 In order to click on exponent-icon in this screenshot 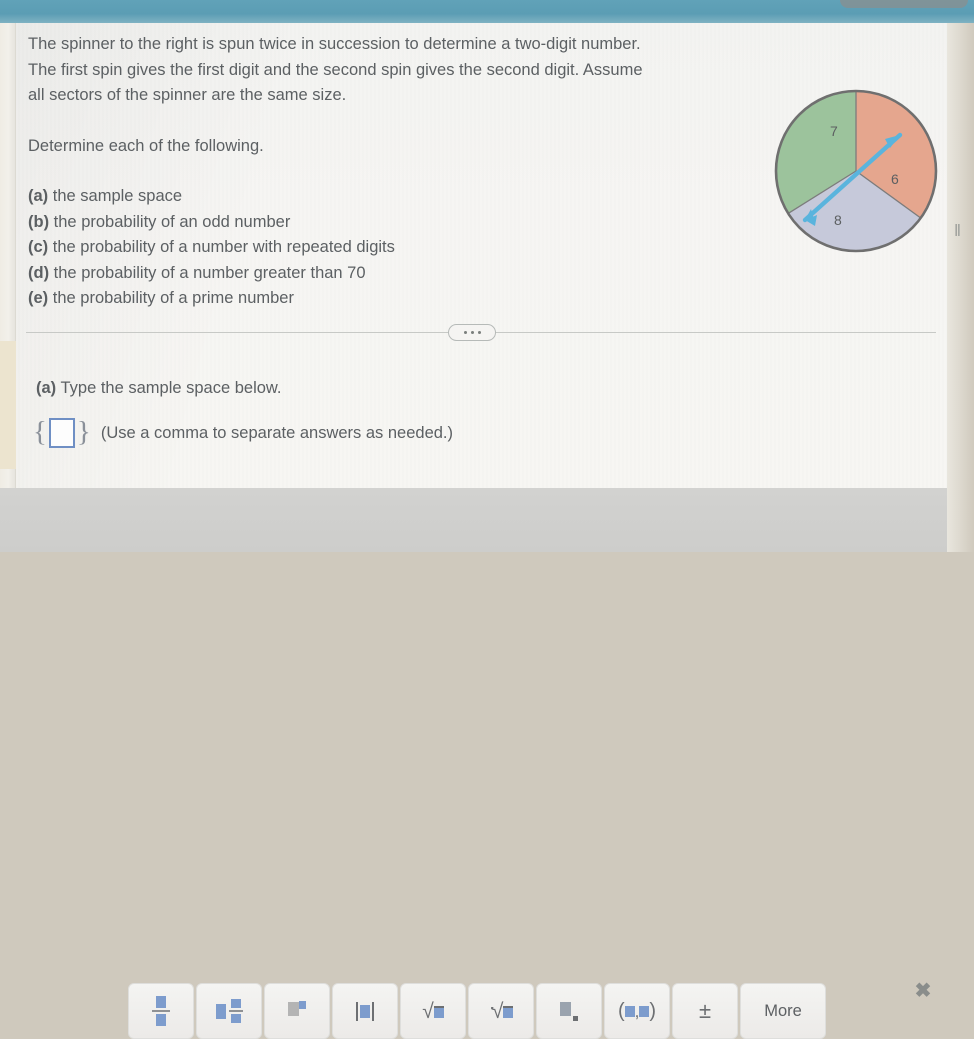, I will do `click(297, 1011)`.